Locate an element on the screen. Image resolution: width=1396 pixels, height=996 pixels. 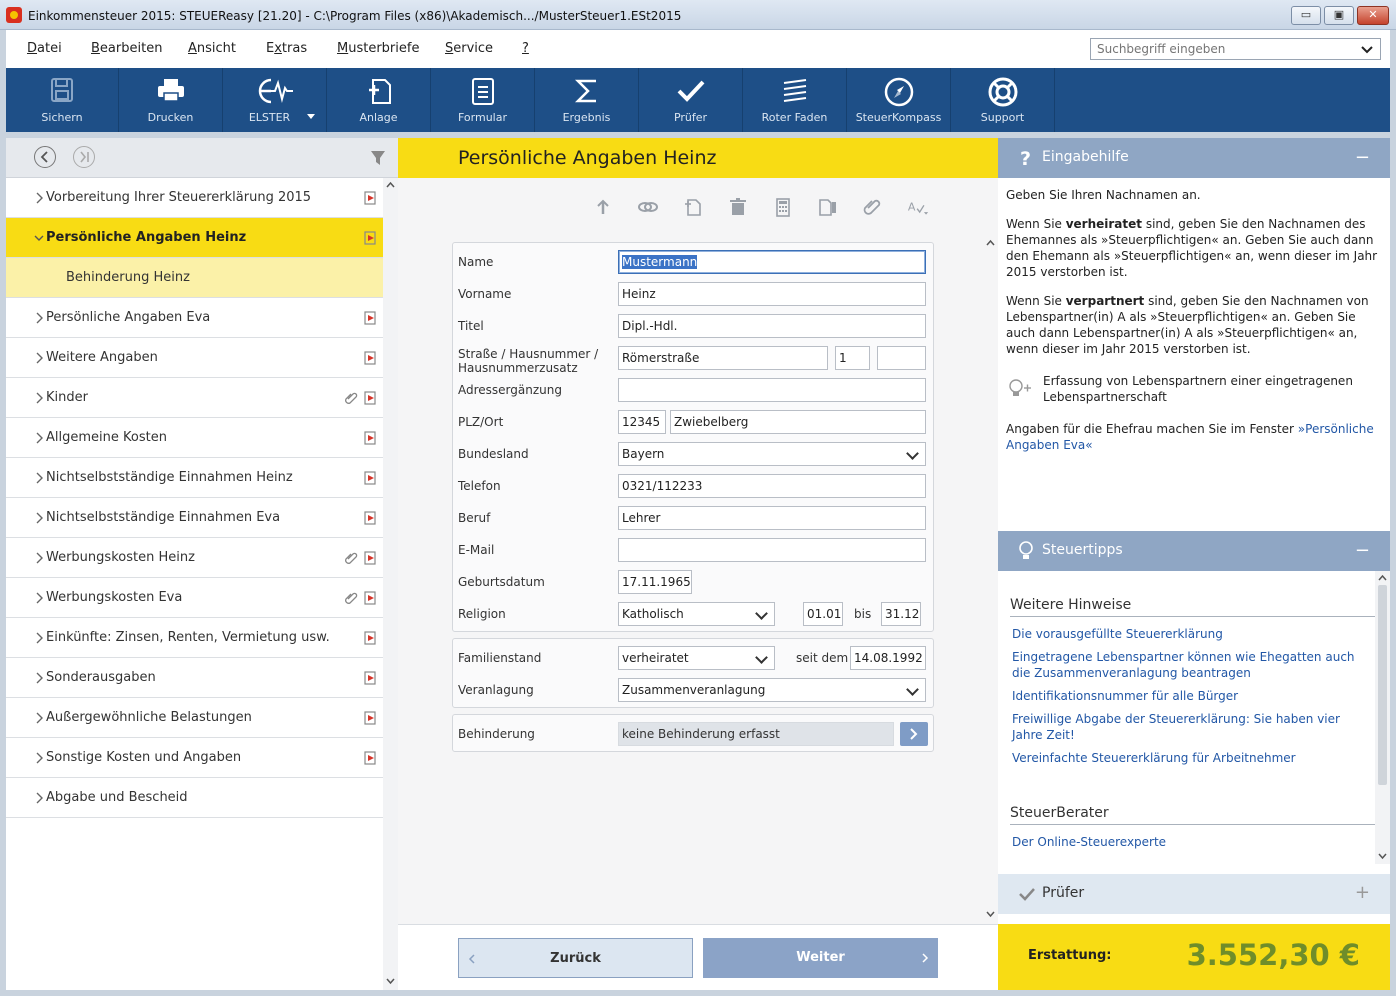
religion-bis-field: 31.12 is located at coordinates (901, 614).